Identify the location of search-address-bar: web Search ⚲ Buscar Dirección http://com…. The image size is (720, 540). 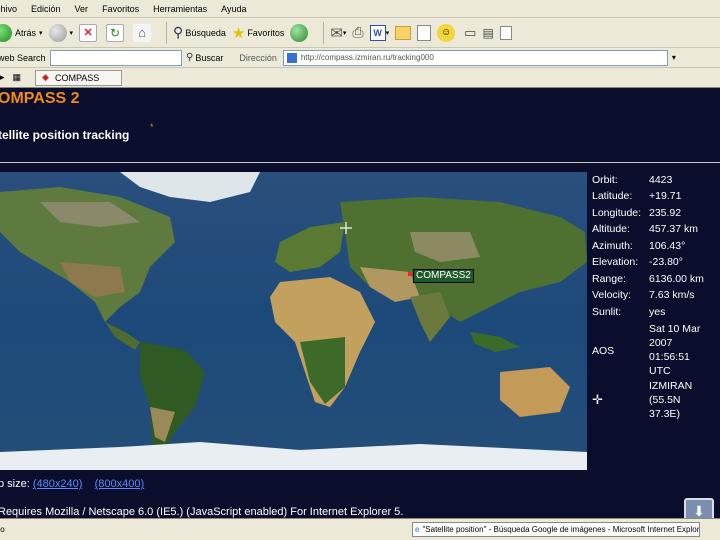
(360, 58).